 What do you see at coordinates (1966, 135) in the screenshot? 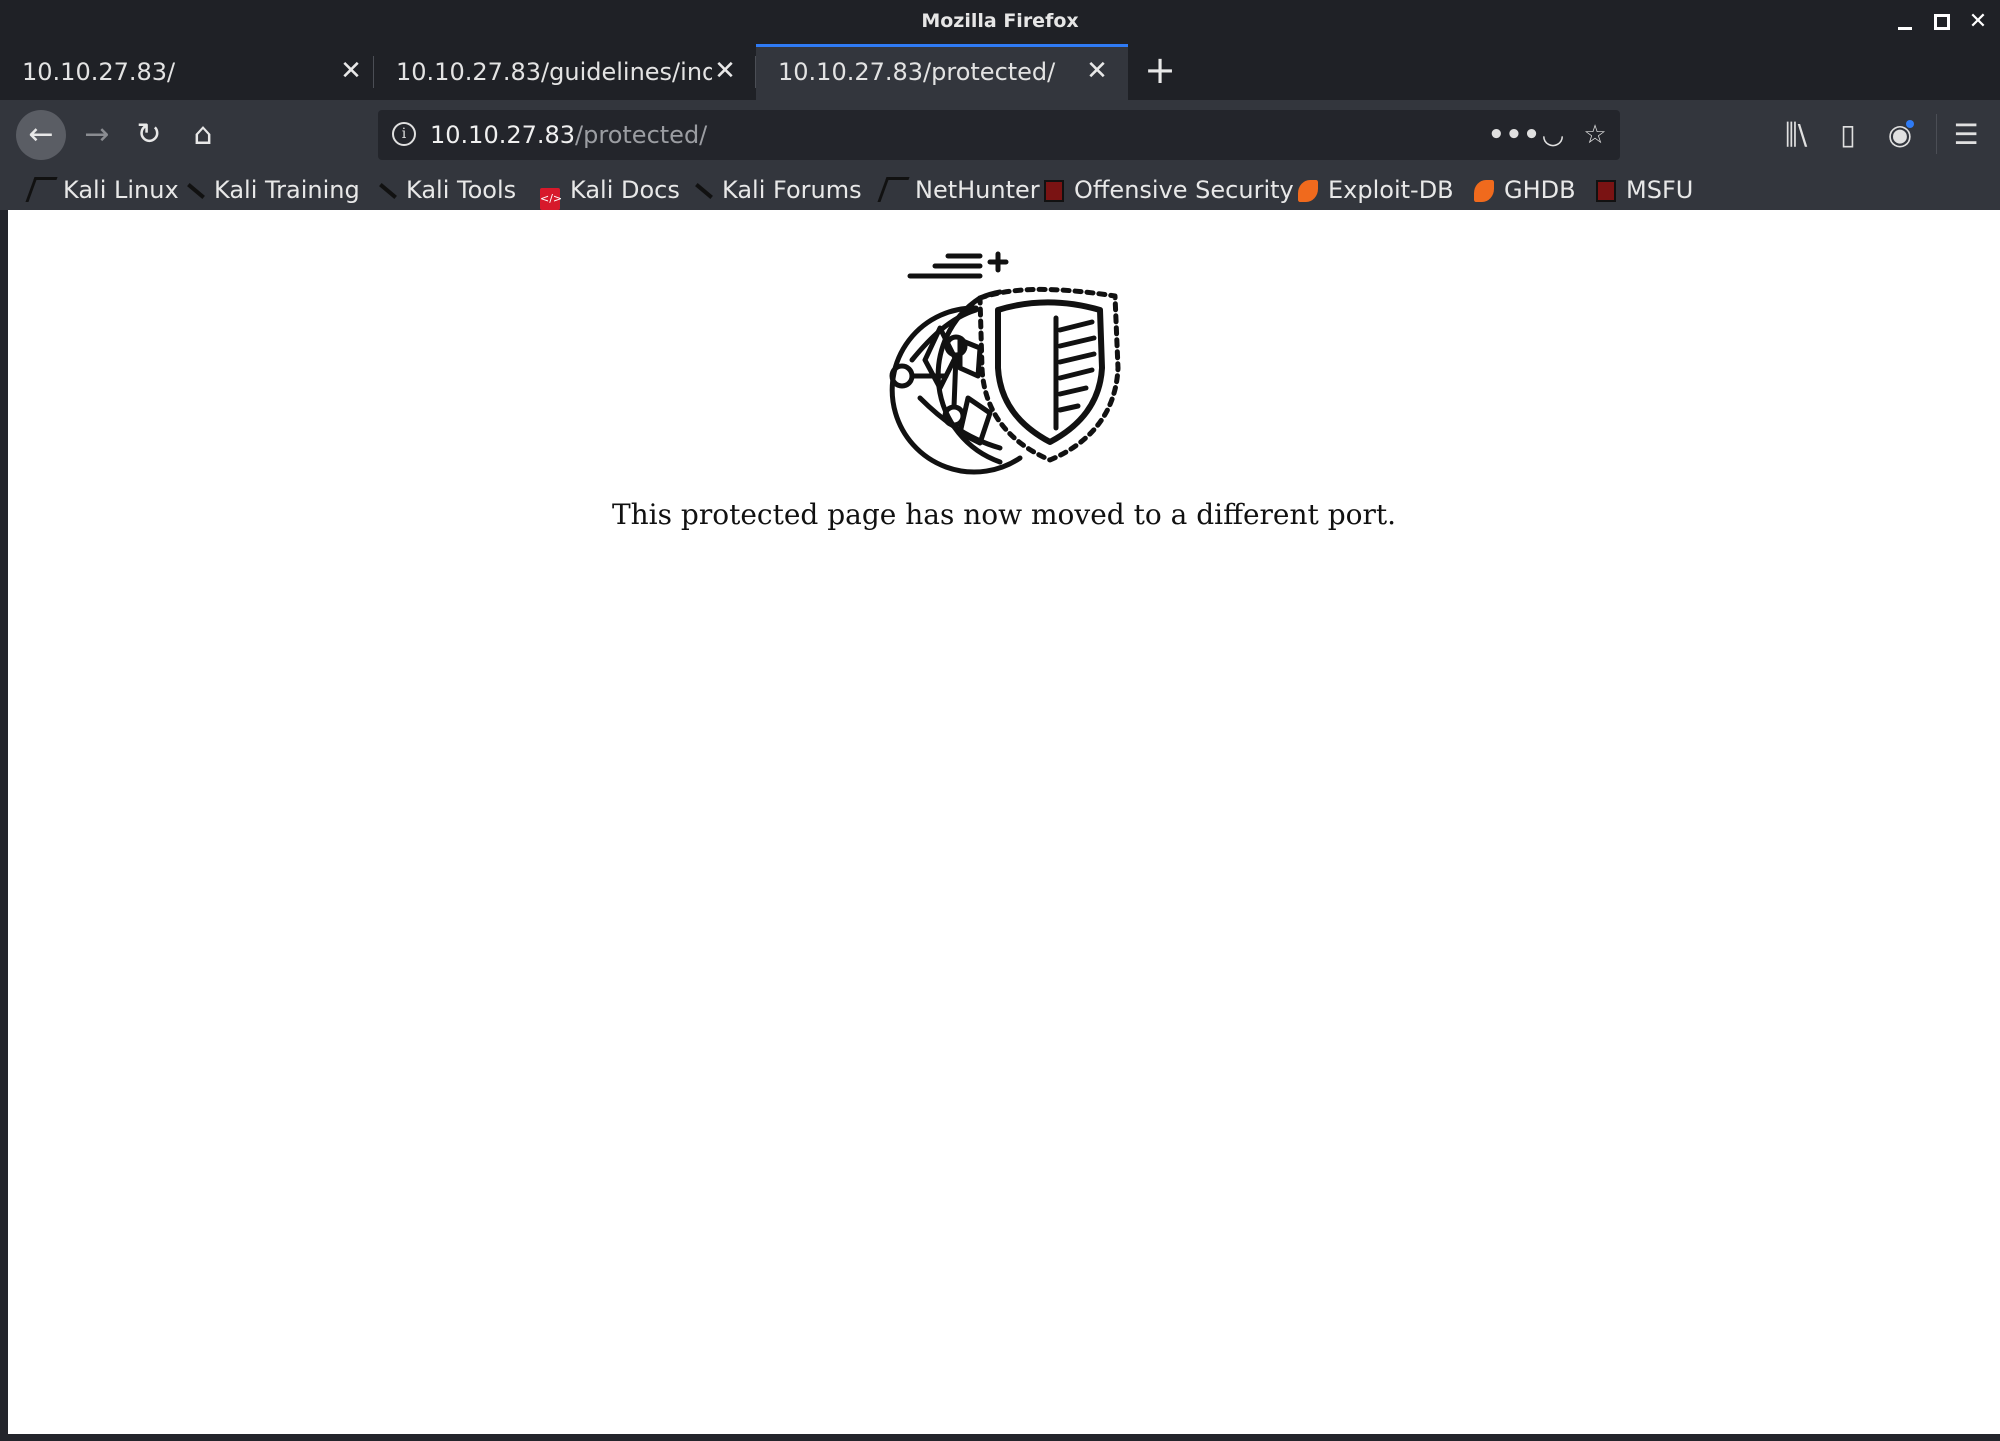
I see `hamburger-menu-icon: ☰` at bounding box center [1966, 135].